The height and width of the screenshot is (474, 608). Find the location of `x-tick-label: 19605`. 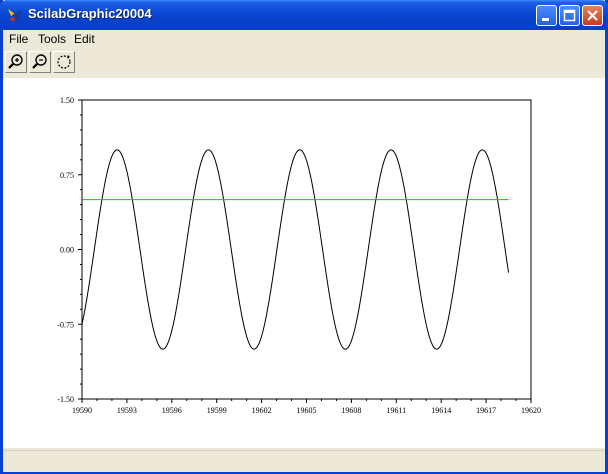

x-tick-label: 19605 is located at coordinates (307, 410).